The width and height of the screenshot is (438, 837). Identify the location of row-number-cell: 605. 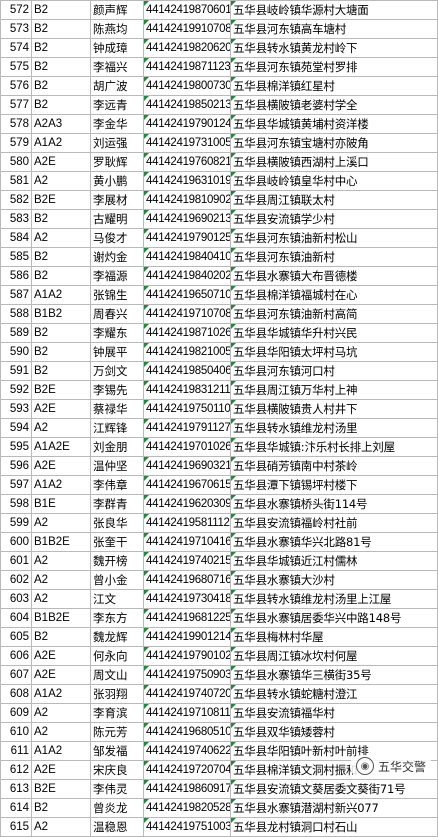
(16, 637).